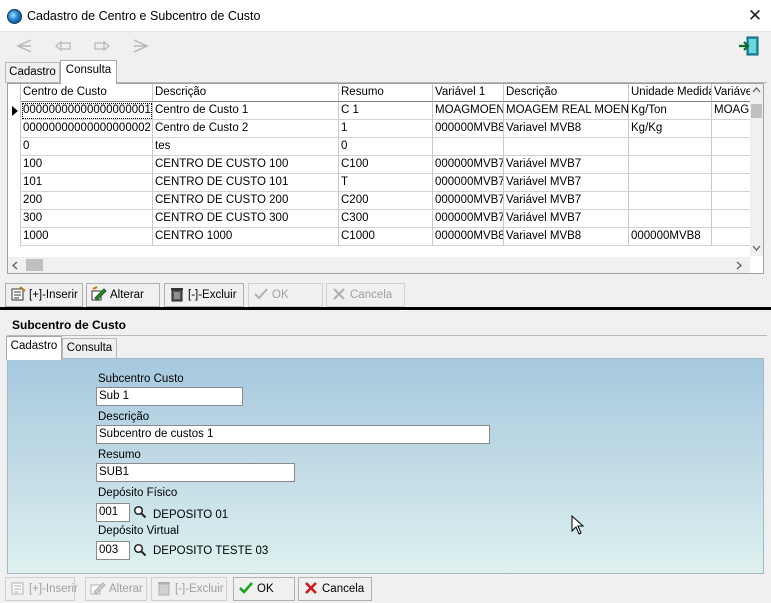  What do you see at coordinates (87, 183) in the screenshot?
I see `grid-cell: 101` at bounding box center [87, 183].